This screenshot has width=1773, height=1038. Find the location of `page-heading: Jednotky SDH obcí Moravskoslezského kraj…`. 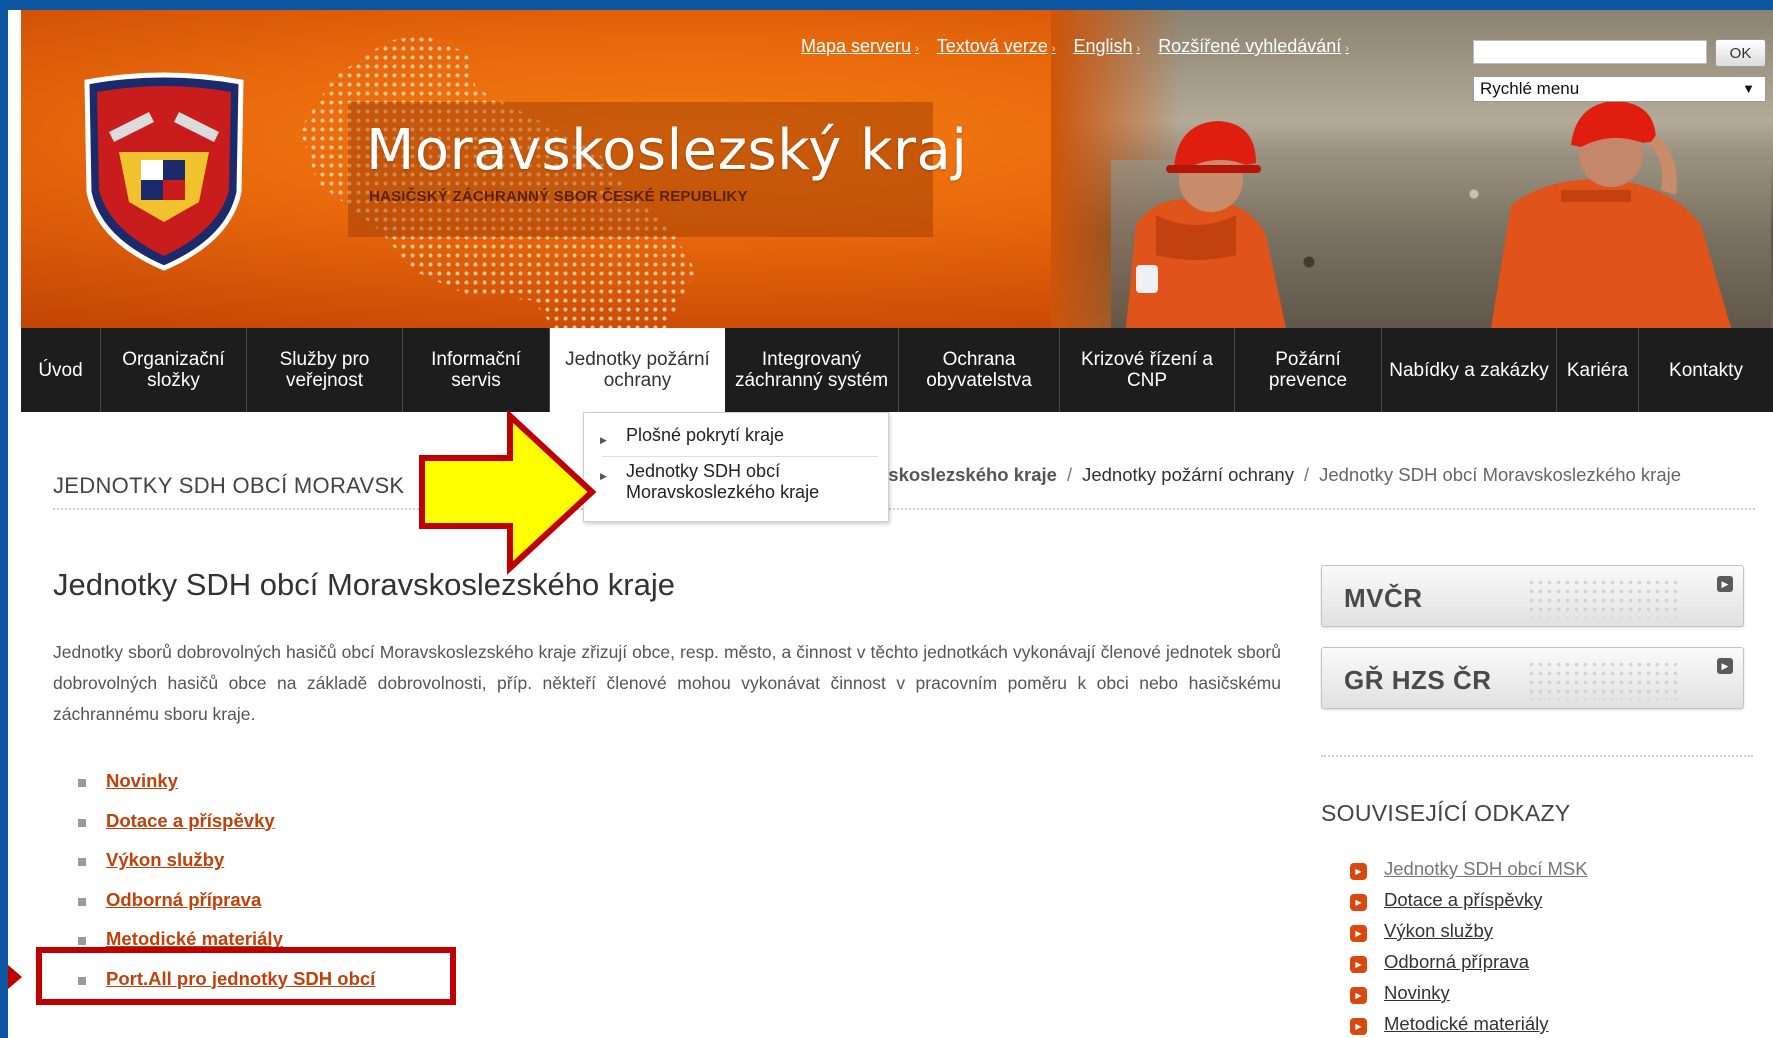

page-heading: Jednotky SDH obcí Moravskoslezského kraj… is located at coordinates (364, 584).